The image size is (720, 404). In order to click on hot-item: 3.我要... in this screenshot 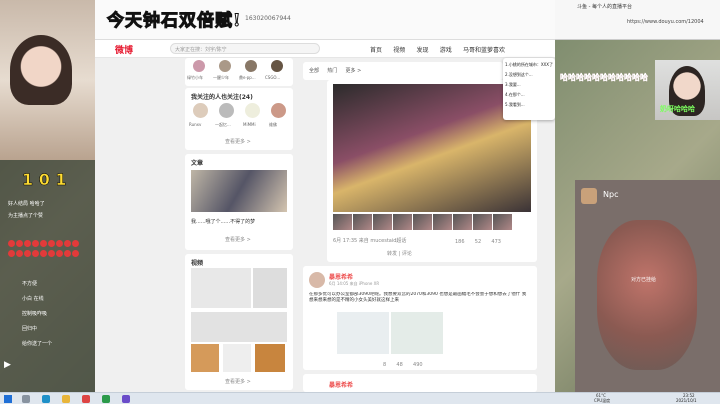, I will do `click(529, 85)`.